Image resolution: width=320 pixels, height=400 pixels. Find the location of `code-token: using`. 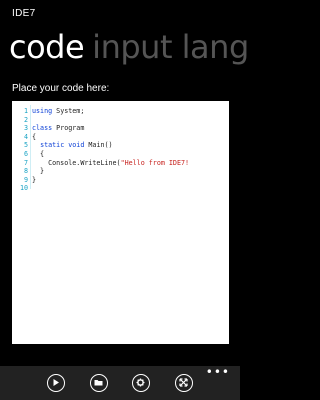

code-token: using is located at coordinates (42, 111).